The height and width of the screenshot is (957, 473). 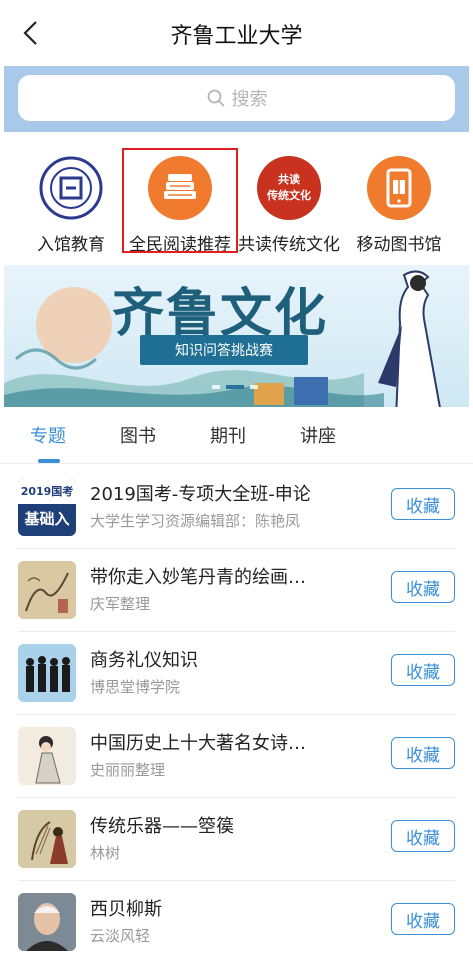 I want to click on quick-item-label: 移动图书馆, so click(x=399, y=245).